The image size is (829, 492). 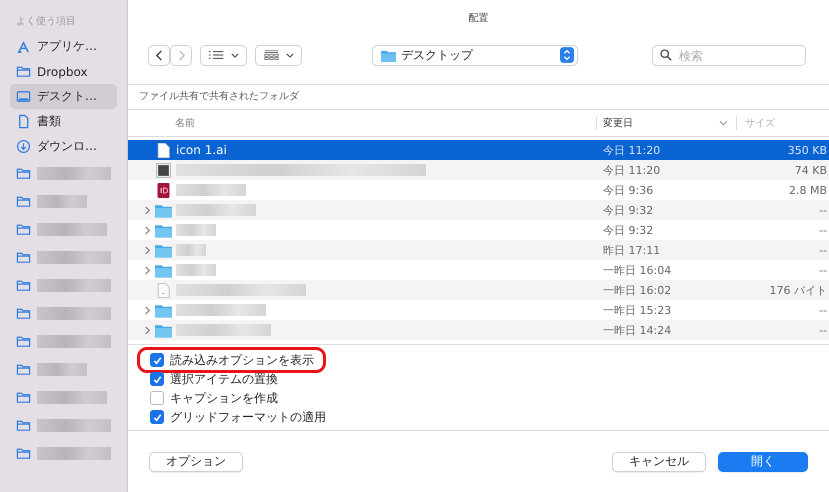 What do you see at coordinates (478, 190) in the screenshot?
I see `file-row: 今日 9:36 2.8 MB` at bounding box center [478, 190].